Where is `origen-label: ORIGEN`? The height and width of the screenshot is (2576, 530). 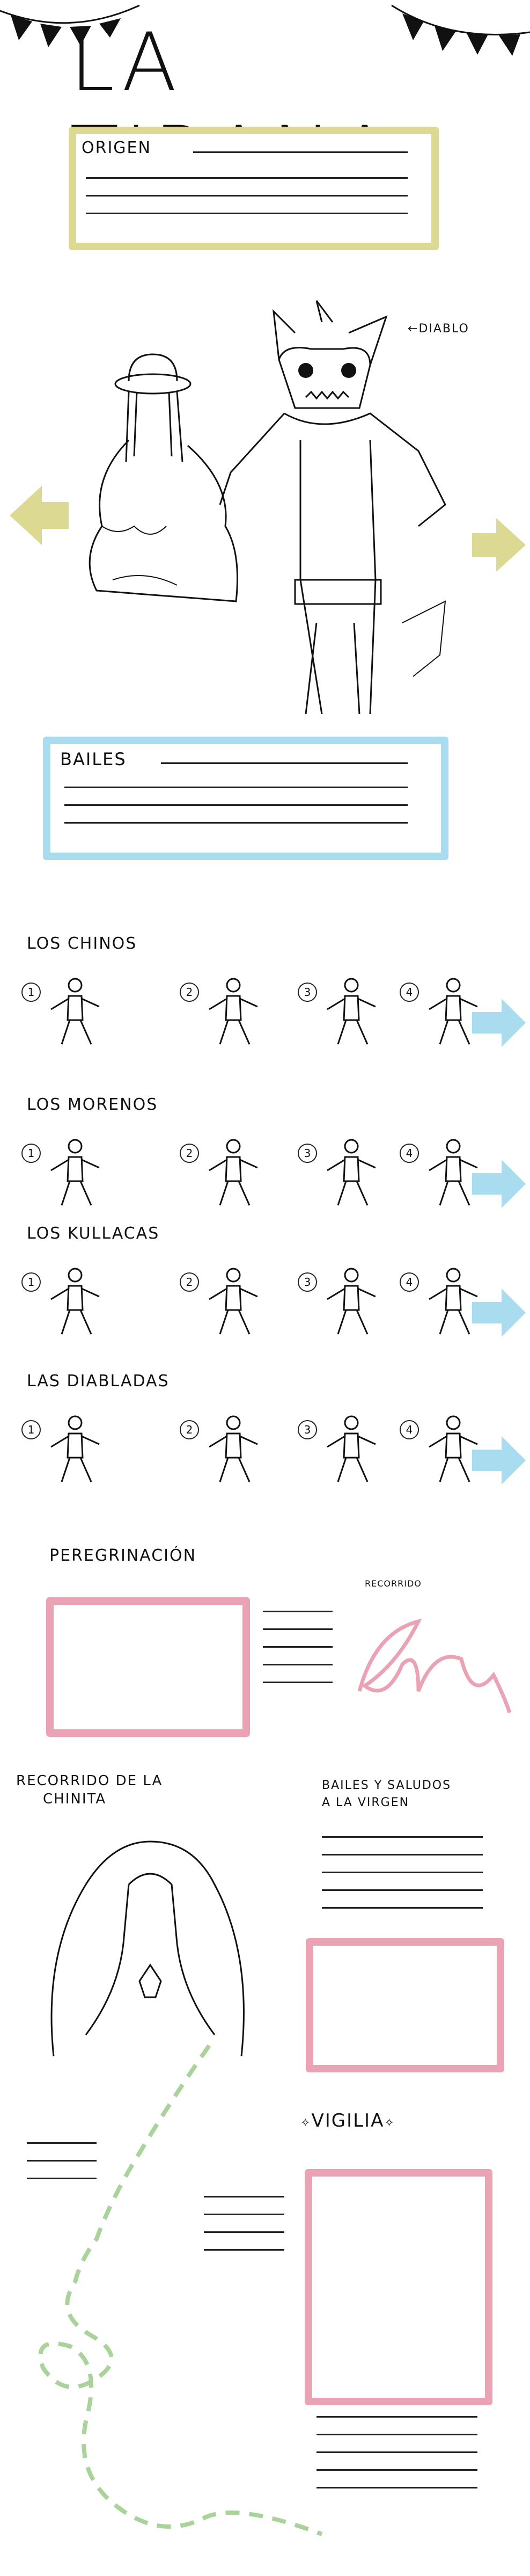
origen-label: ORIGEN is located at coordinates (117, 148).